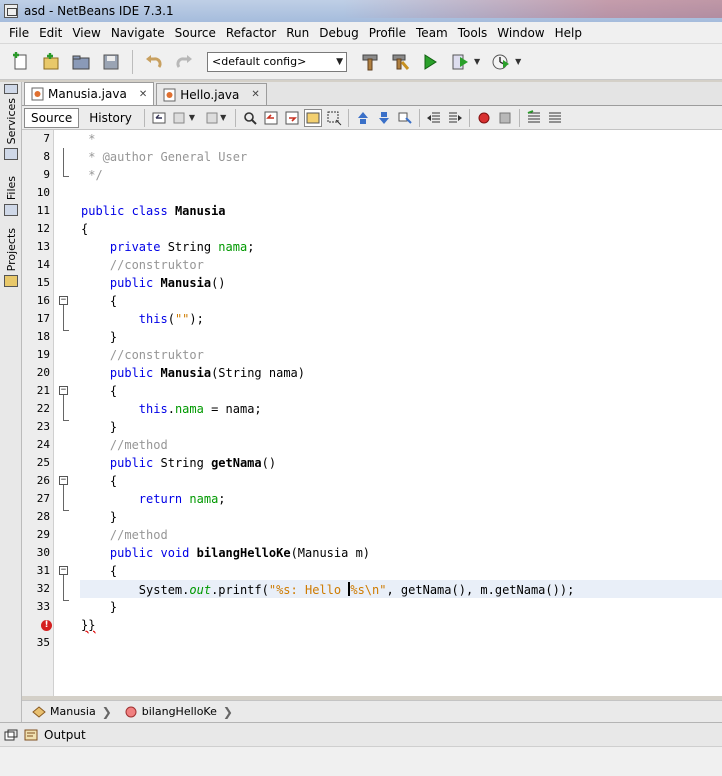 This screenshot has width=722, height=776. I want to click on new-file-icon, so click(21, 62).